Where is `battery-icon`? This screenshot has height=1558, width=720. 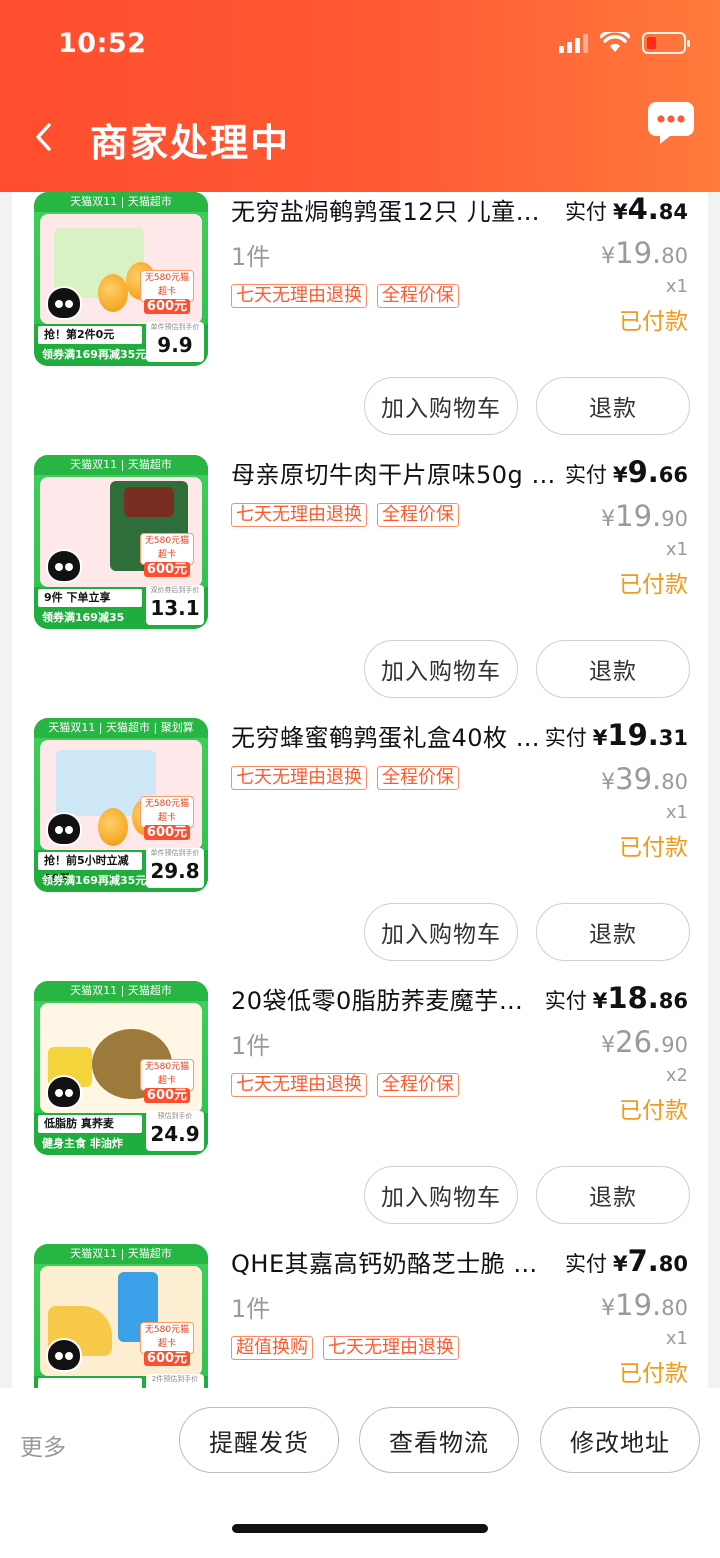
battery-icon is located at coordinates (666, 43).